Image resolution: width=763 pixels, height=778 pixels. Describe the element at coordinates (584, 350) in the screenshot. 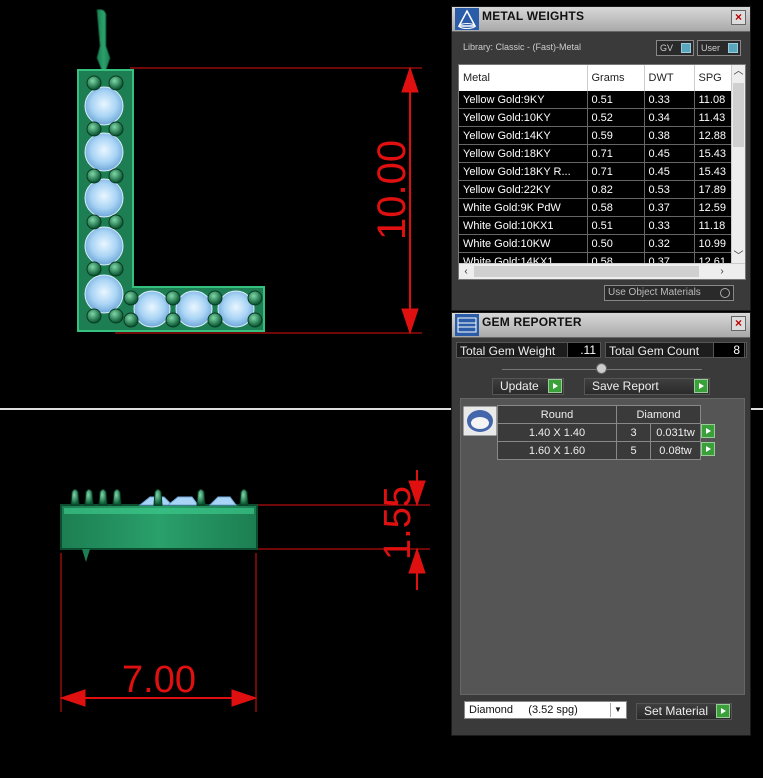

I see `total-gem-weight-value: .11` at that location.